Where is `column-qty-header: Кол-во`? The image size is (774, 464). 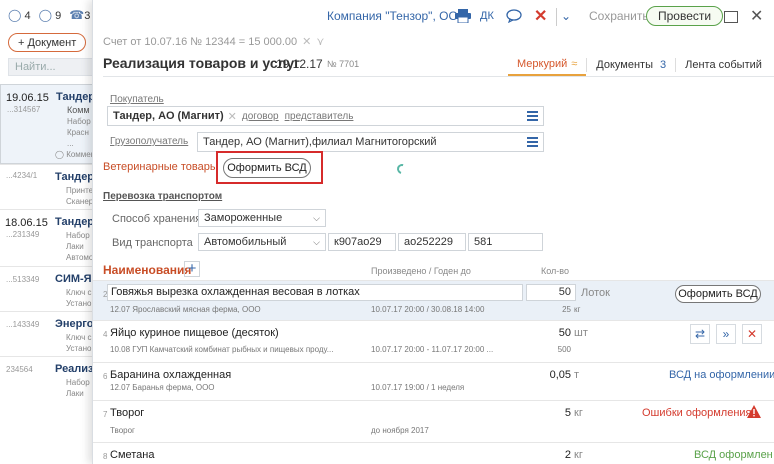 column-qty-header: Кол-во is located at coordinates (555, 271).